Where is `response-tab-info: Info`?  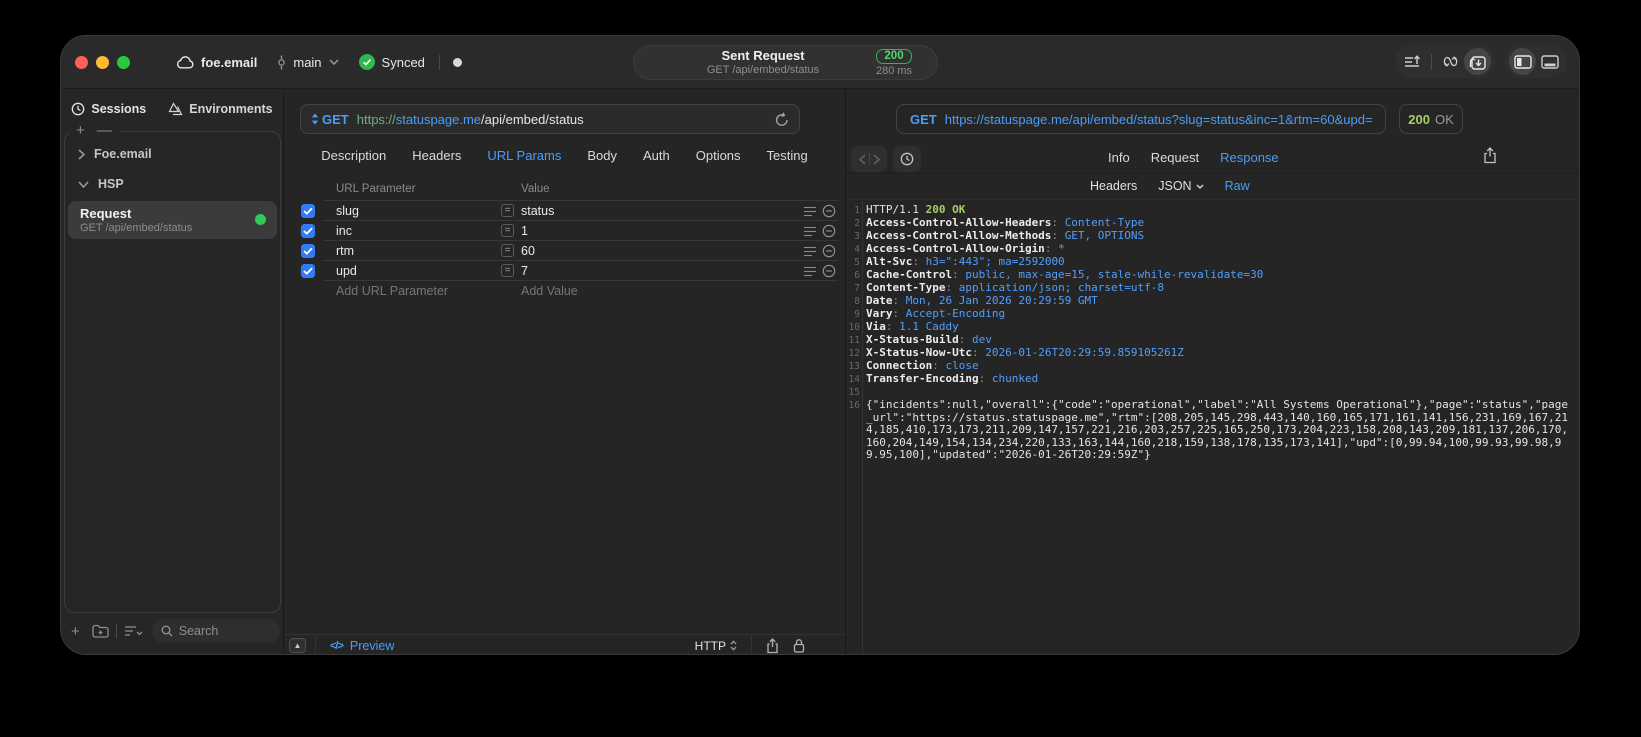
response-tab-info: Info is located at coordinates (1119, 157).